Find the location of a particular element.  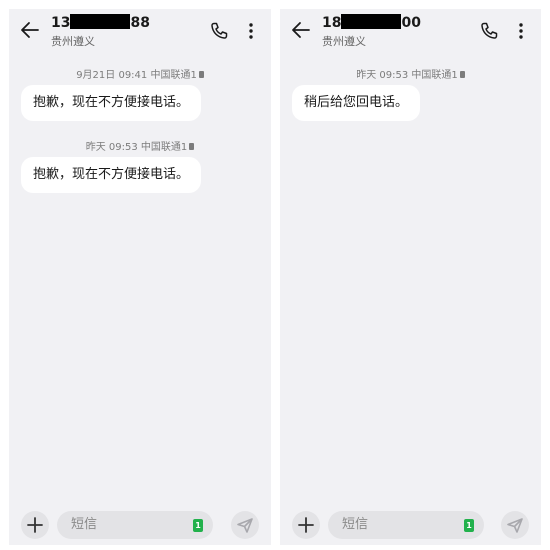

conversation-header: 18 00 贵州遵义 is located at coordinates (410, 30).